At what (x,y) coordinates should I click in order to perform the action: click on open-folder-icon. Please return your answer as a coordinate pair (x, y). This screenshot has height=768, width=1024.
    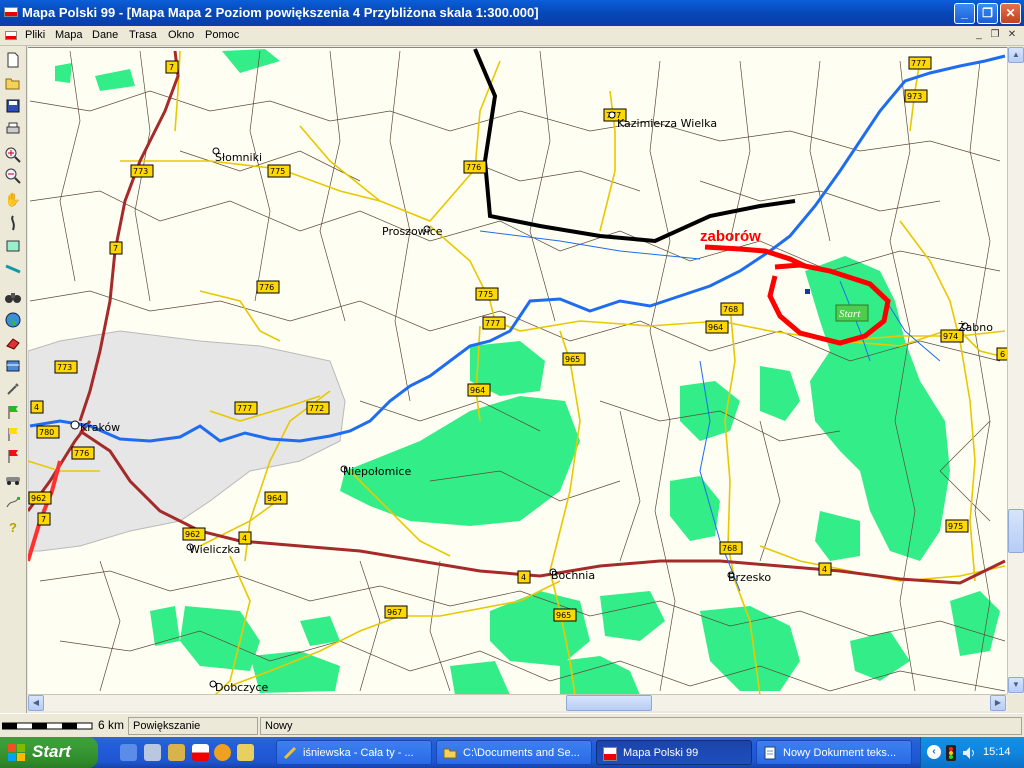
    Looking at the image, I should click on (13, 83).